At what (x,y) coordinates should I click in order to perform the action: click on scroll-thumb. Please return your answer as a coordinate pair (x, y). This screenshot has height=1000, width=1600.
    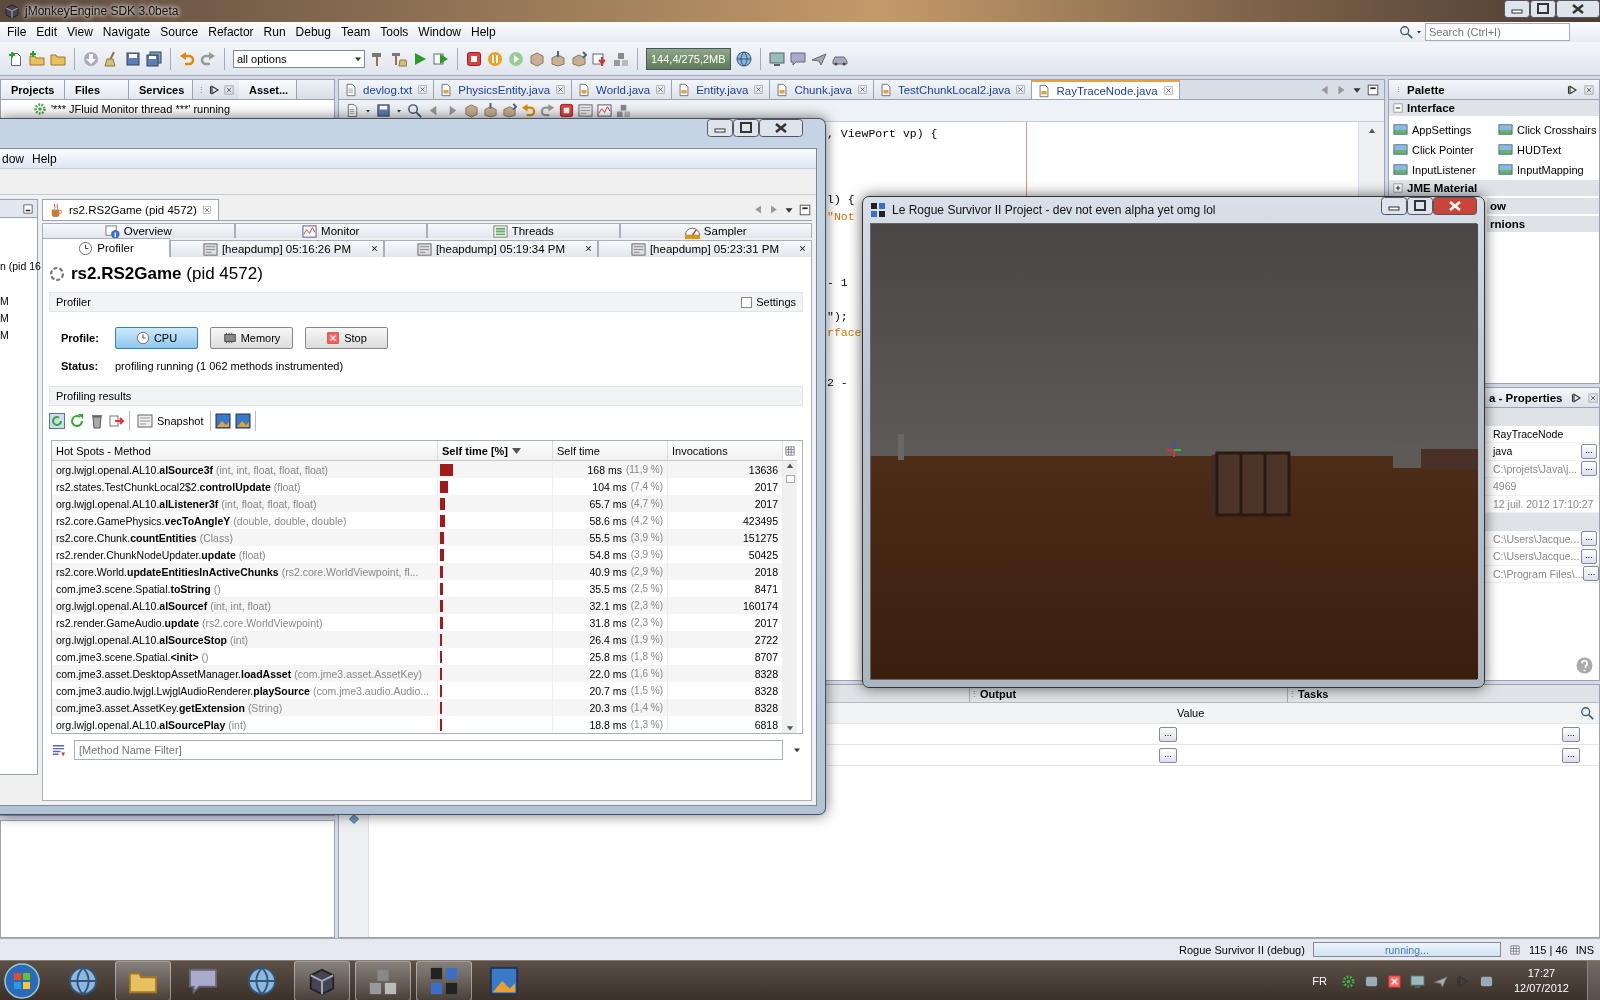
    Looking at the image, I should click on (790, 479).